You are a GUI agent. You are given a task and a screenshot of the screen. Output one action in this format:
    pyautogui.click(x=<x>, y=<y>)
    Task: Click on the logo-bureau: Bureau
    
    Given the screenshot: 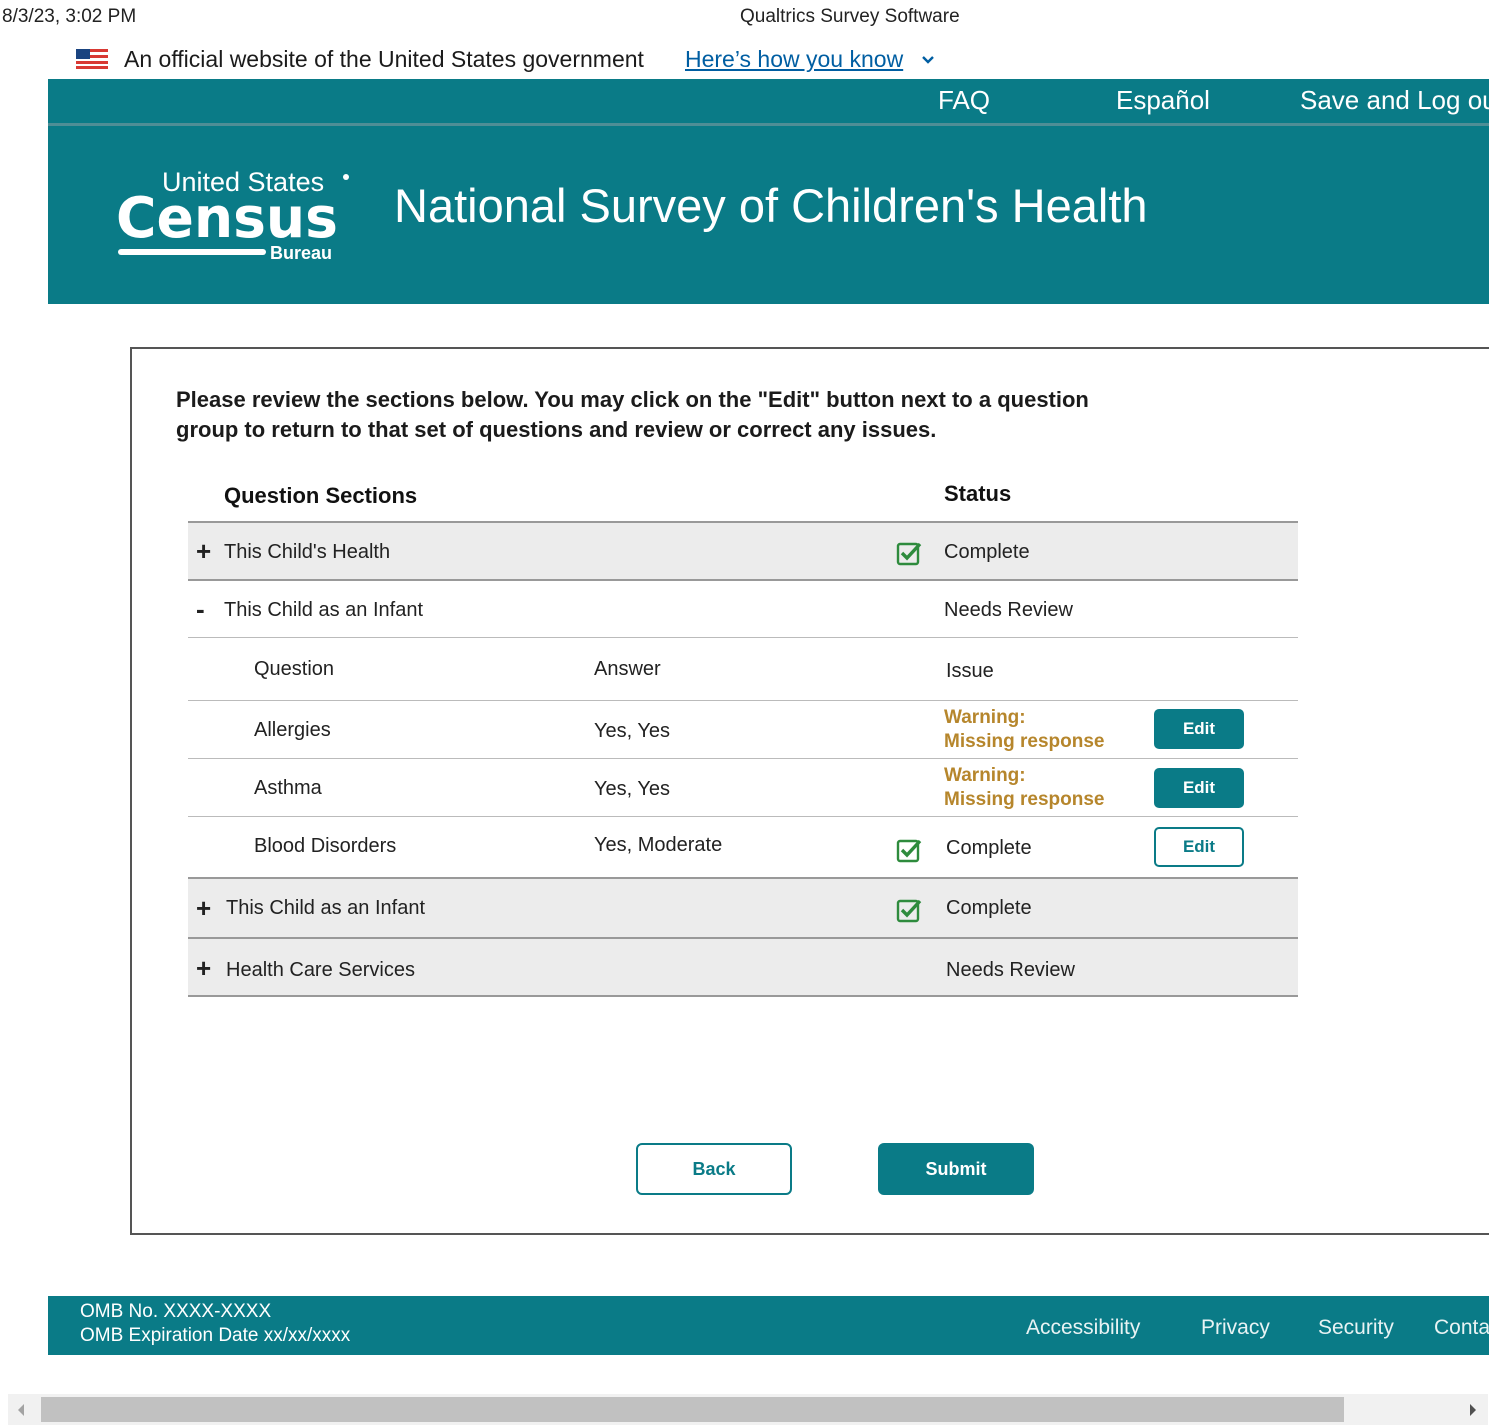 What is the action you would take?
    pyautogui.click(x=301, y=252)
    